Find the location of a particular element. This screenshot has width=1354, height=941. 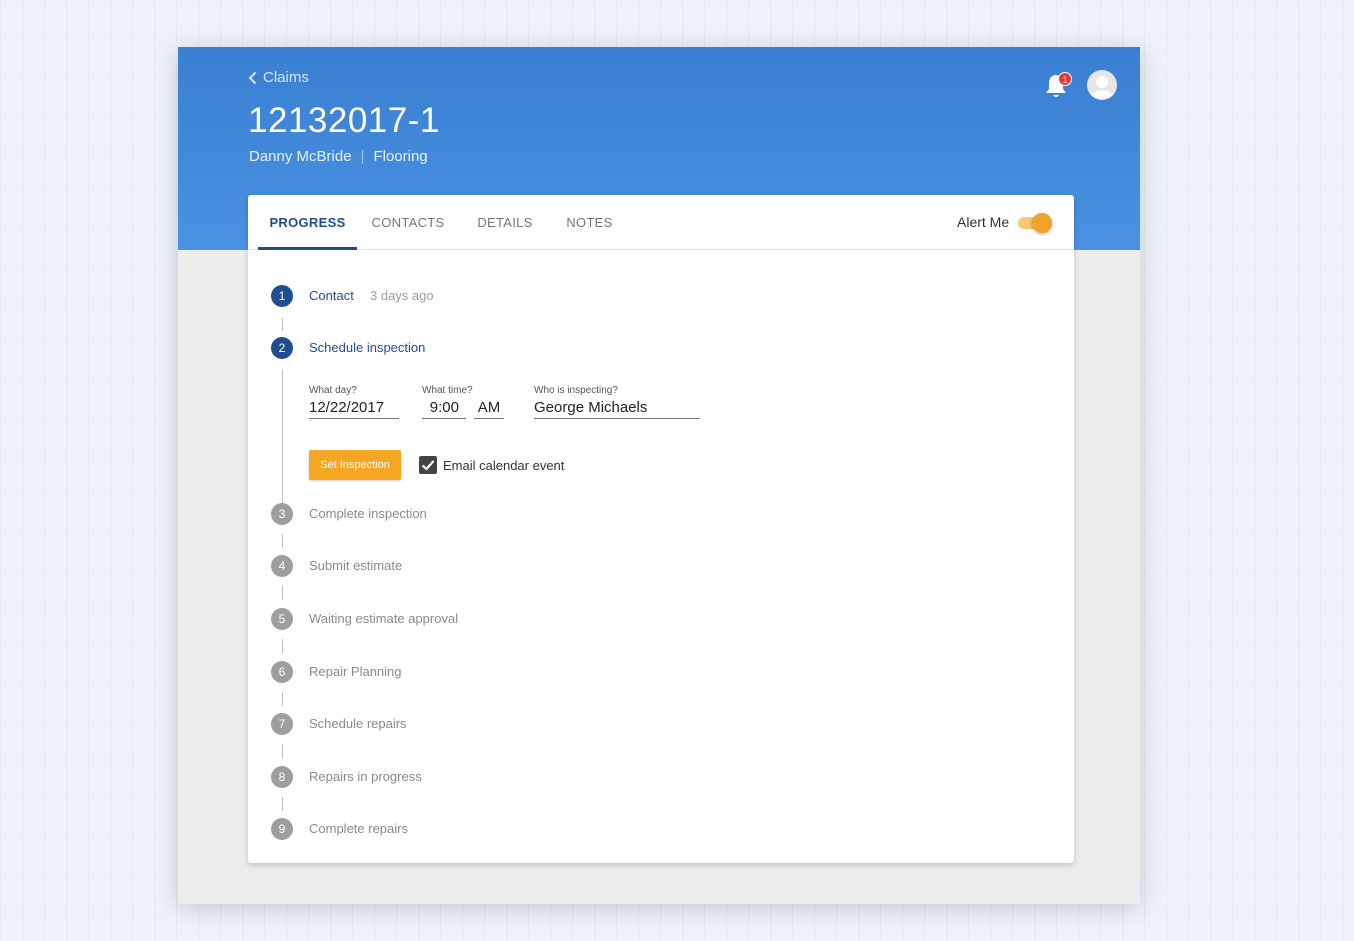

step-number: 4 is located at coordinates (282, 566).